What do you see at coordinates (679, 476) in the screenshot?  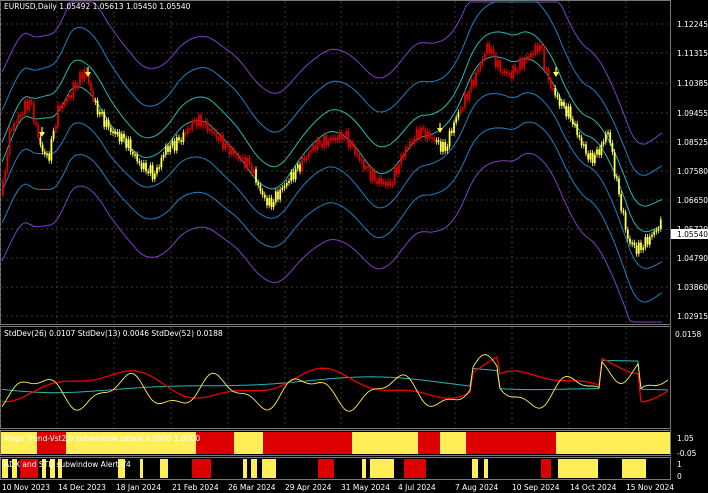 I see `adx-level-low: 0` at bounding box center [679, 476].